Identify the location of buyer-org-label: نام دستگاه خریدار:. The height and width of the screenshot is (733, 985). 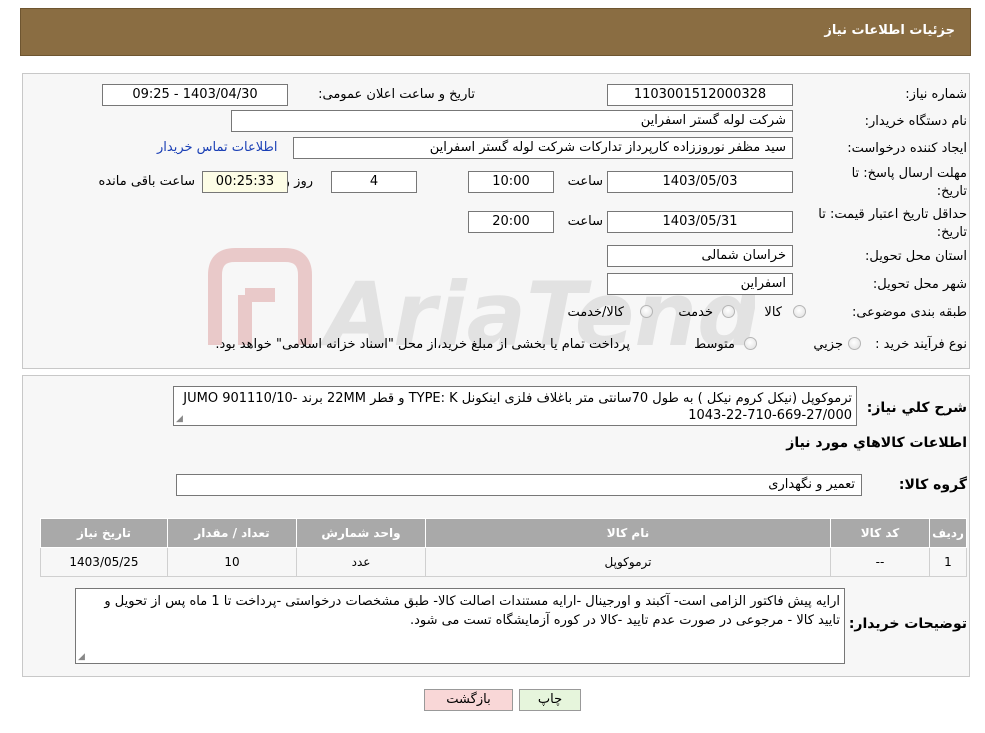
(915, 121).